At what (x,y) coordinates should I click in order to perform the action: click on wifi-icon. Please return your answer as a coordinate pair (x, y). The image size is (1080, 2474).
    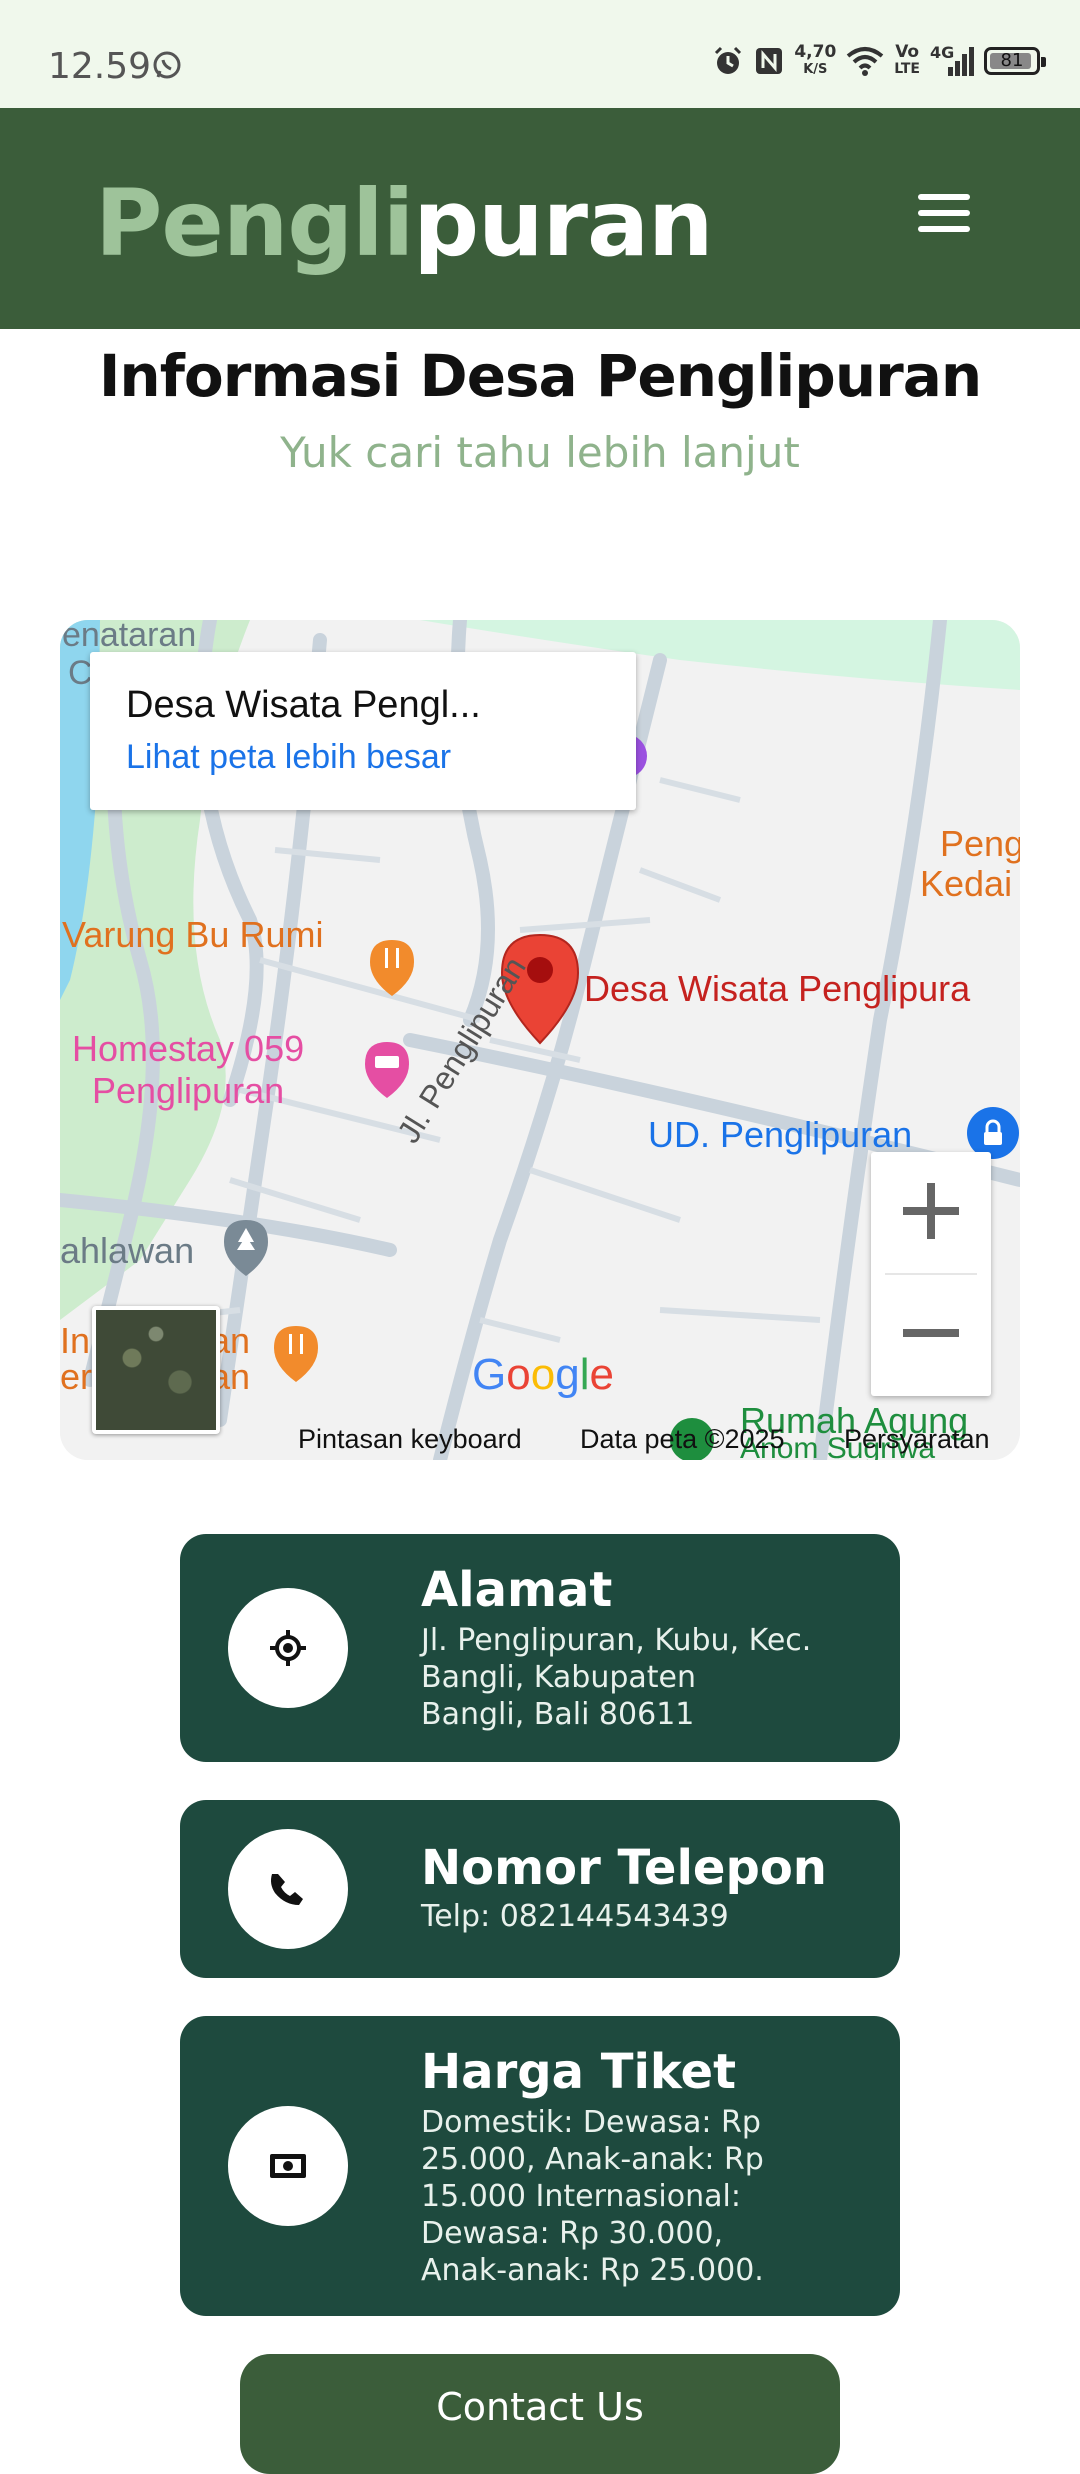
    Looking at the image, I should click on (865, 61).